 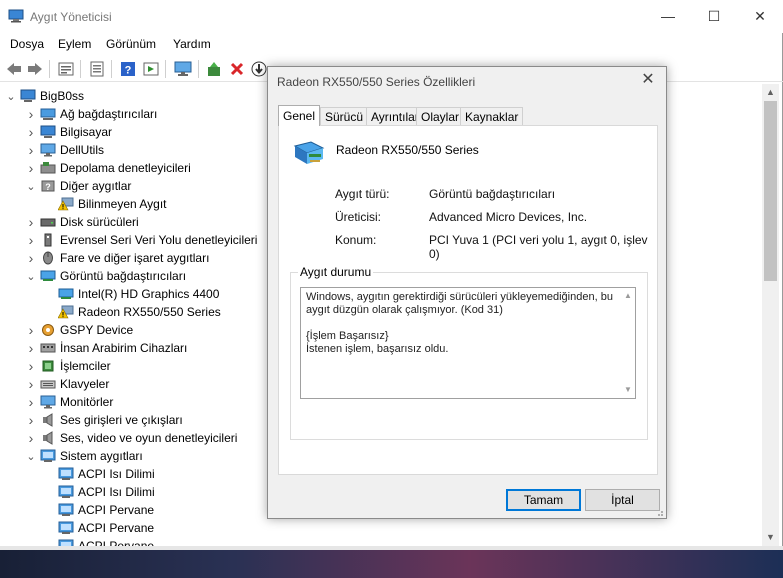 What do you see at coordinates (492, 116) in the screenshot?
I see `tab-resources: Kaynaklar` at bounding box center [492, 116].